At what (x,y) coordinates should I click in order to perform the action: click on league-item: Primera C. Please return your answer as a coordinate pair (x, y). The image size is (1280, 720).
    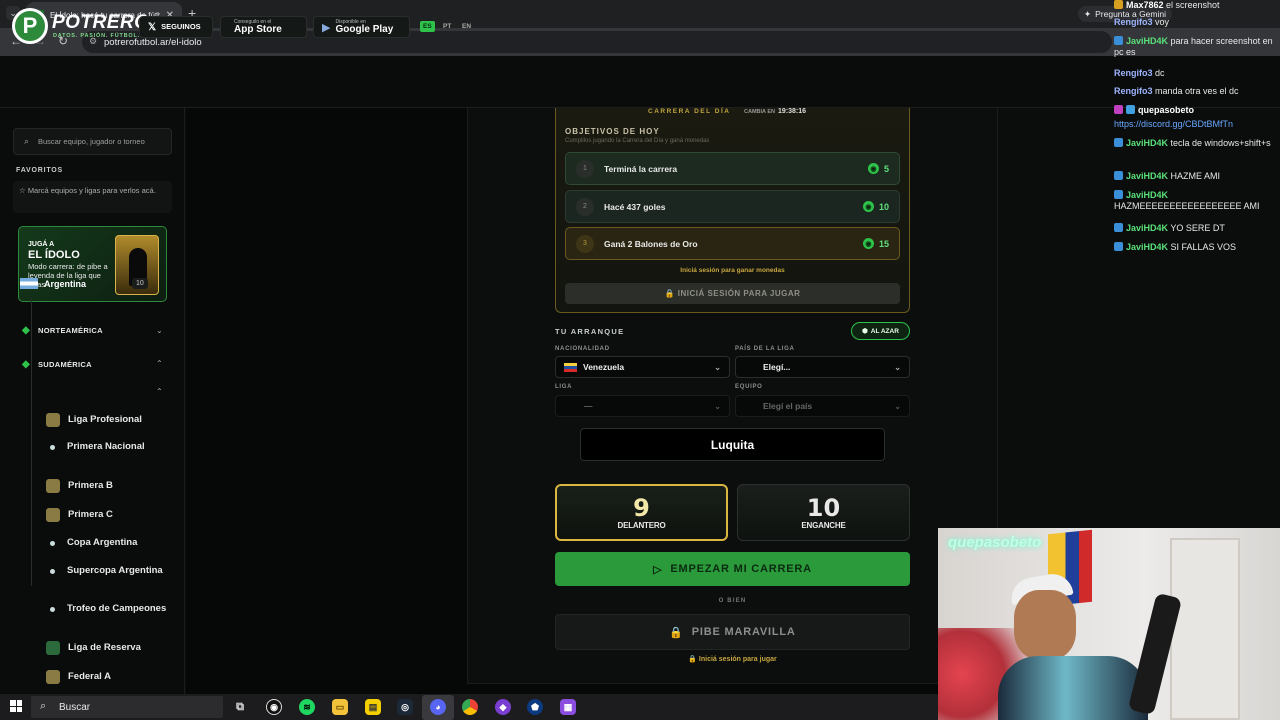
    Looking at the image, I should click on (111, 515).